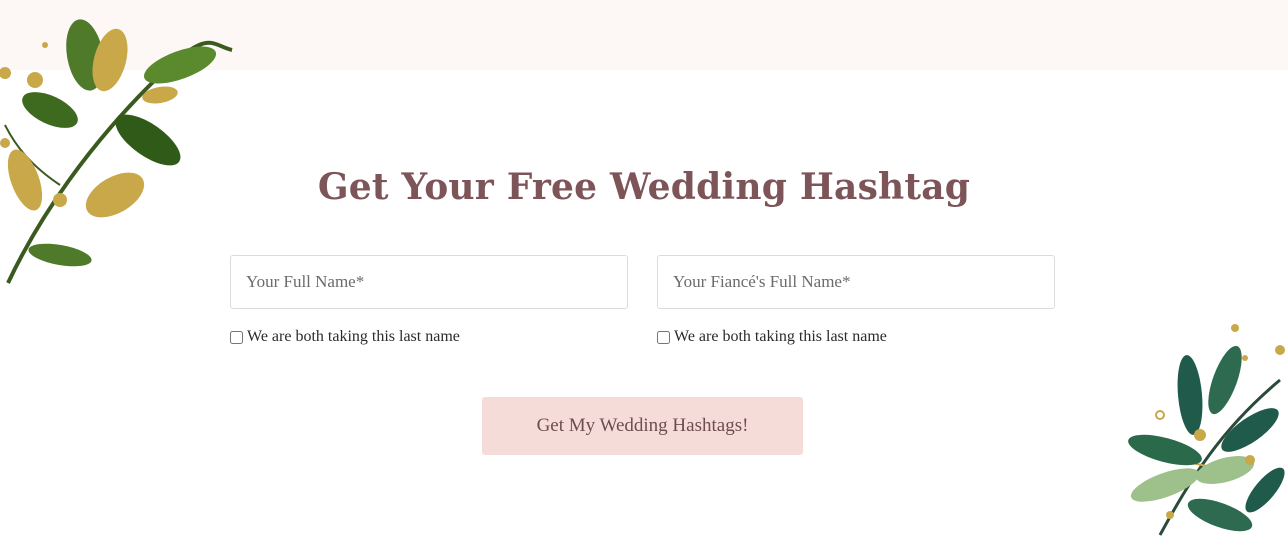  I want to click on shared-last-name-checkbox-input-right, so click(663, 337).